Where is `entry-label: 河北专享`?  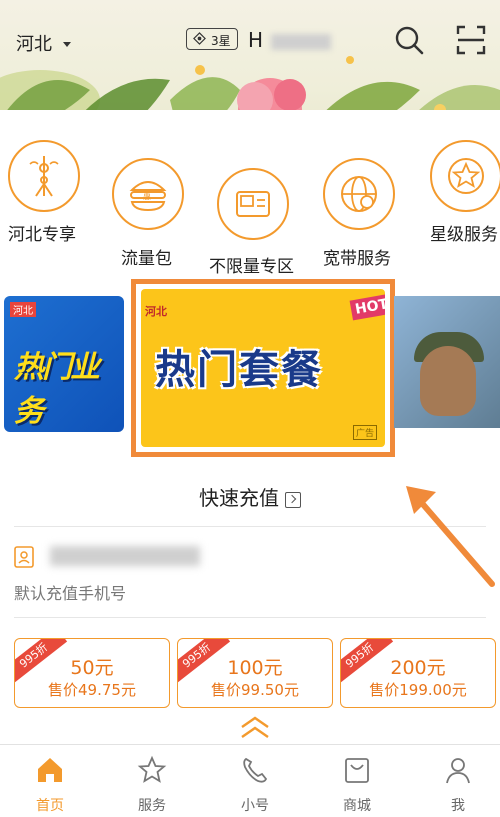 entry-label: 河北专享 is located at coordinates (42, 235).